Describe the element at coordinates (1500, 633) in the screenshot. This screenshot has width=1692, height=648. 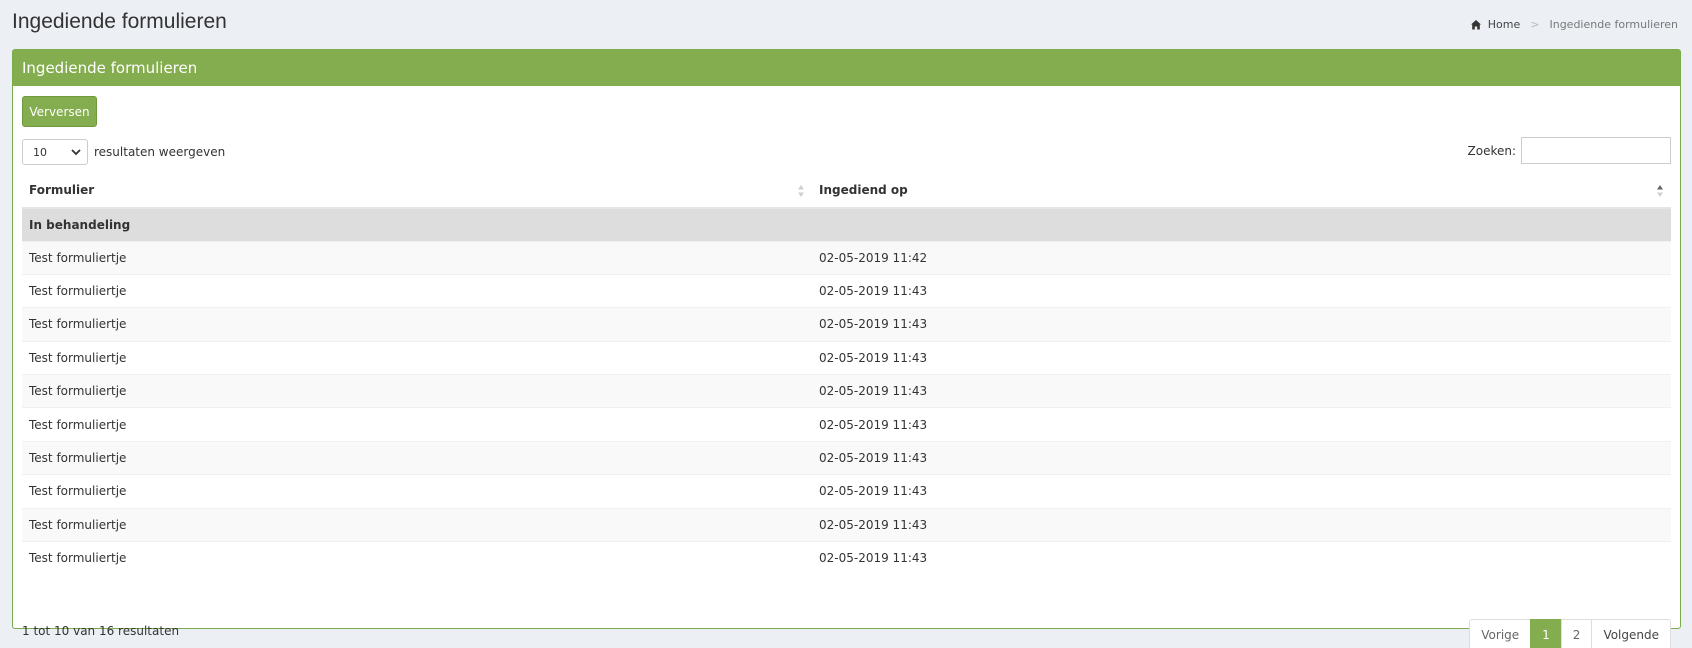
I see `pagination-previous-button: Vorige` at that location.